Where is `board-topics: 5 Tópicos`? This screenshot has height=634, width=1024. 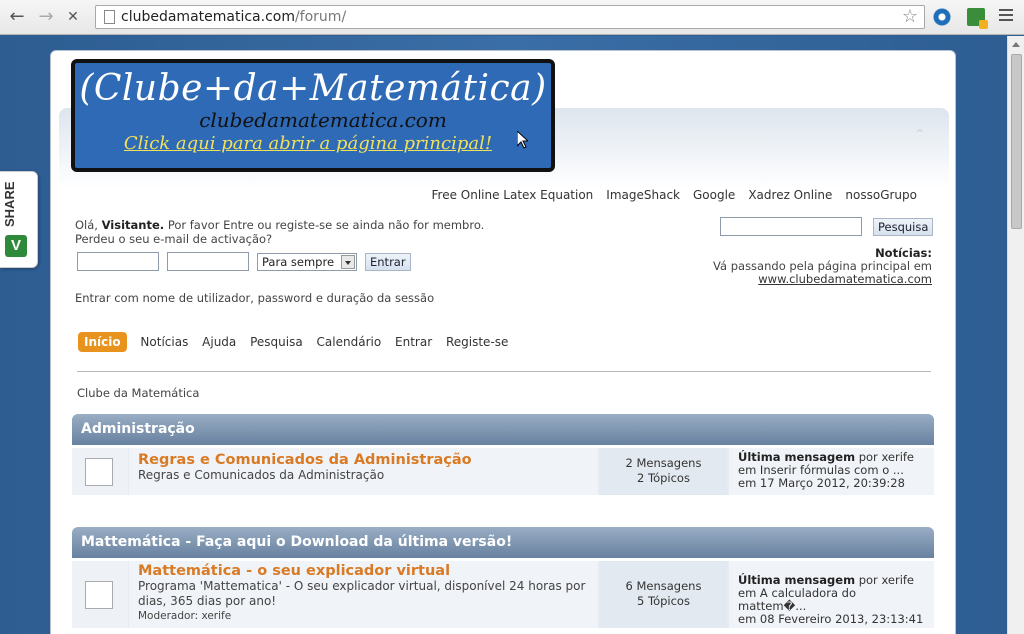
board-topics: 5 Tópicos is located at coordinates (663, 601).